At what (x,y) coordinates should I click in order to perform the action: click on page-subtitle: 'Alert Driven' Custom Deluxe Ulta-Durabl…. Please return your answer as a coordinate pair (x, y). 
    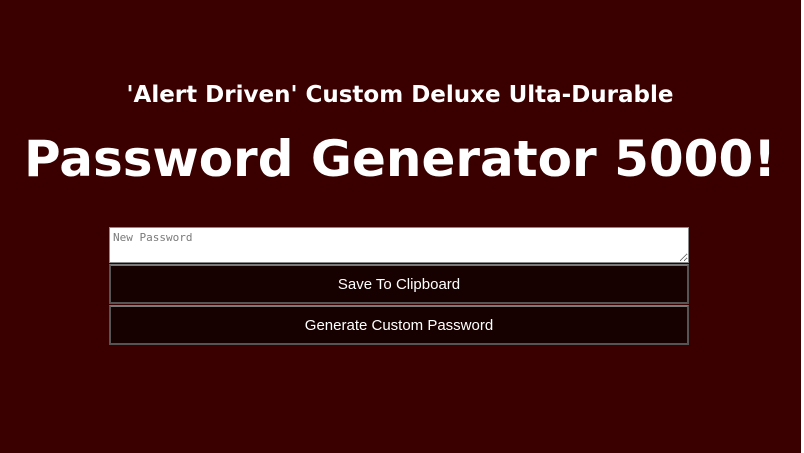
    Looking at the image, I should click on (400, 95).